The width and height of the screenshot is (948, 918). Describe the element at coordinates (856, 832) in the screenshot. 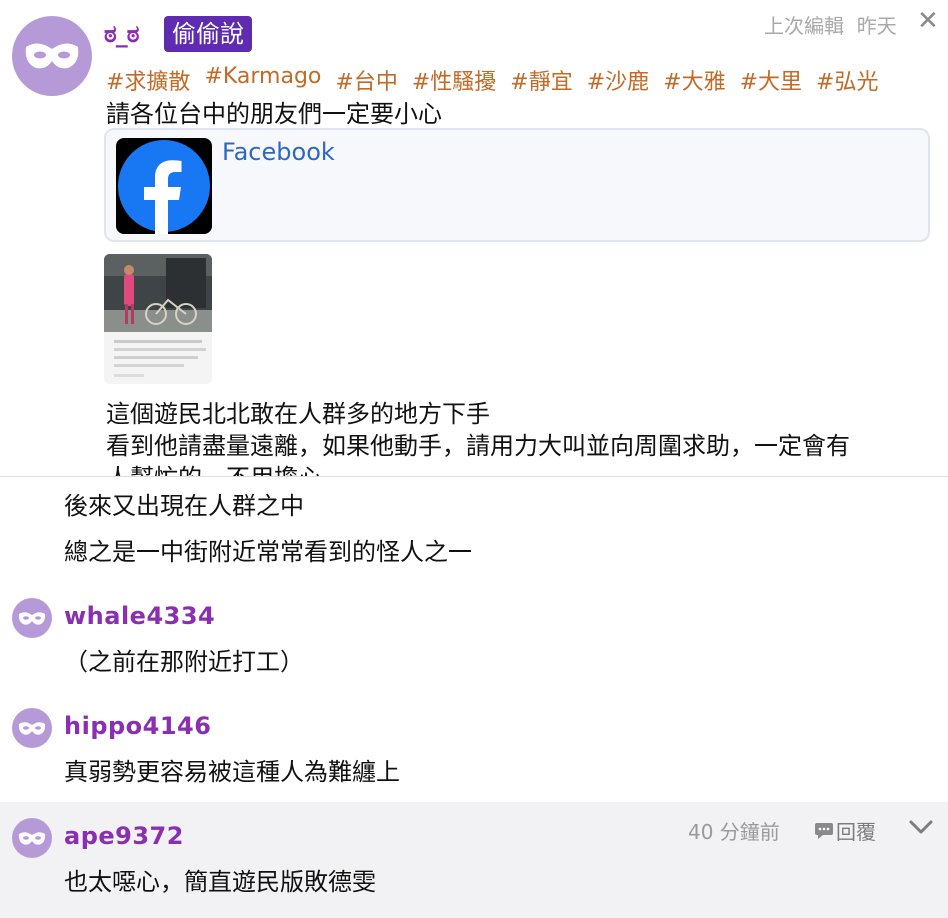

I see `reply-label: 回覆` at that location.